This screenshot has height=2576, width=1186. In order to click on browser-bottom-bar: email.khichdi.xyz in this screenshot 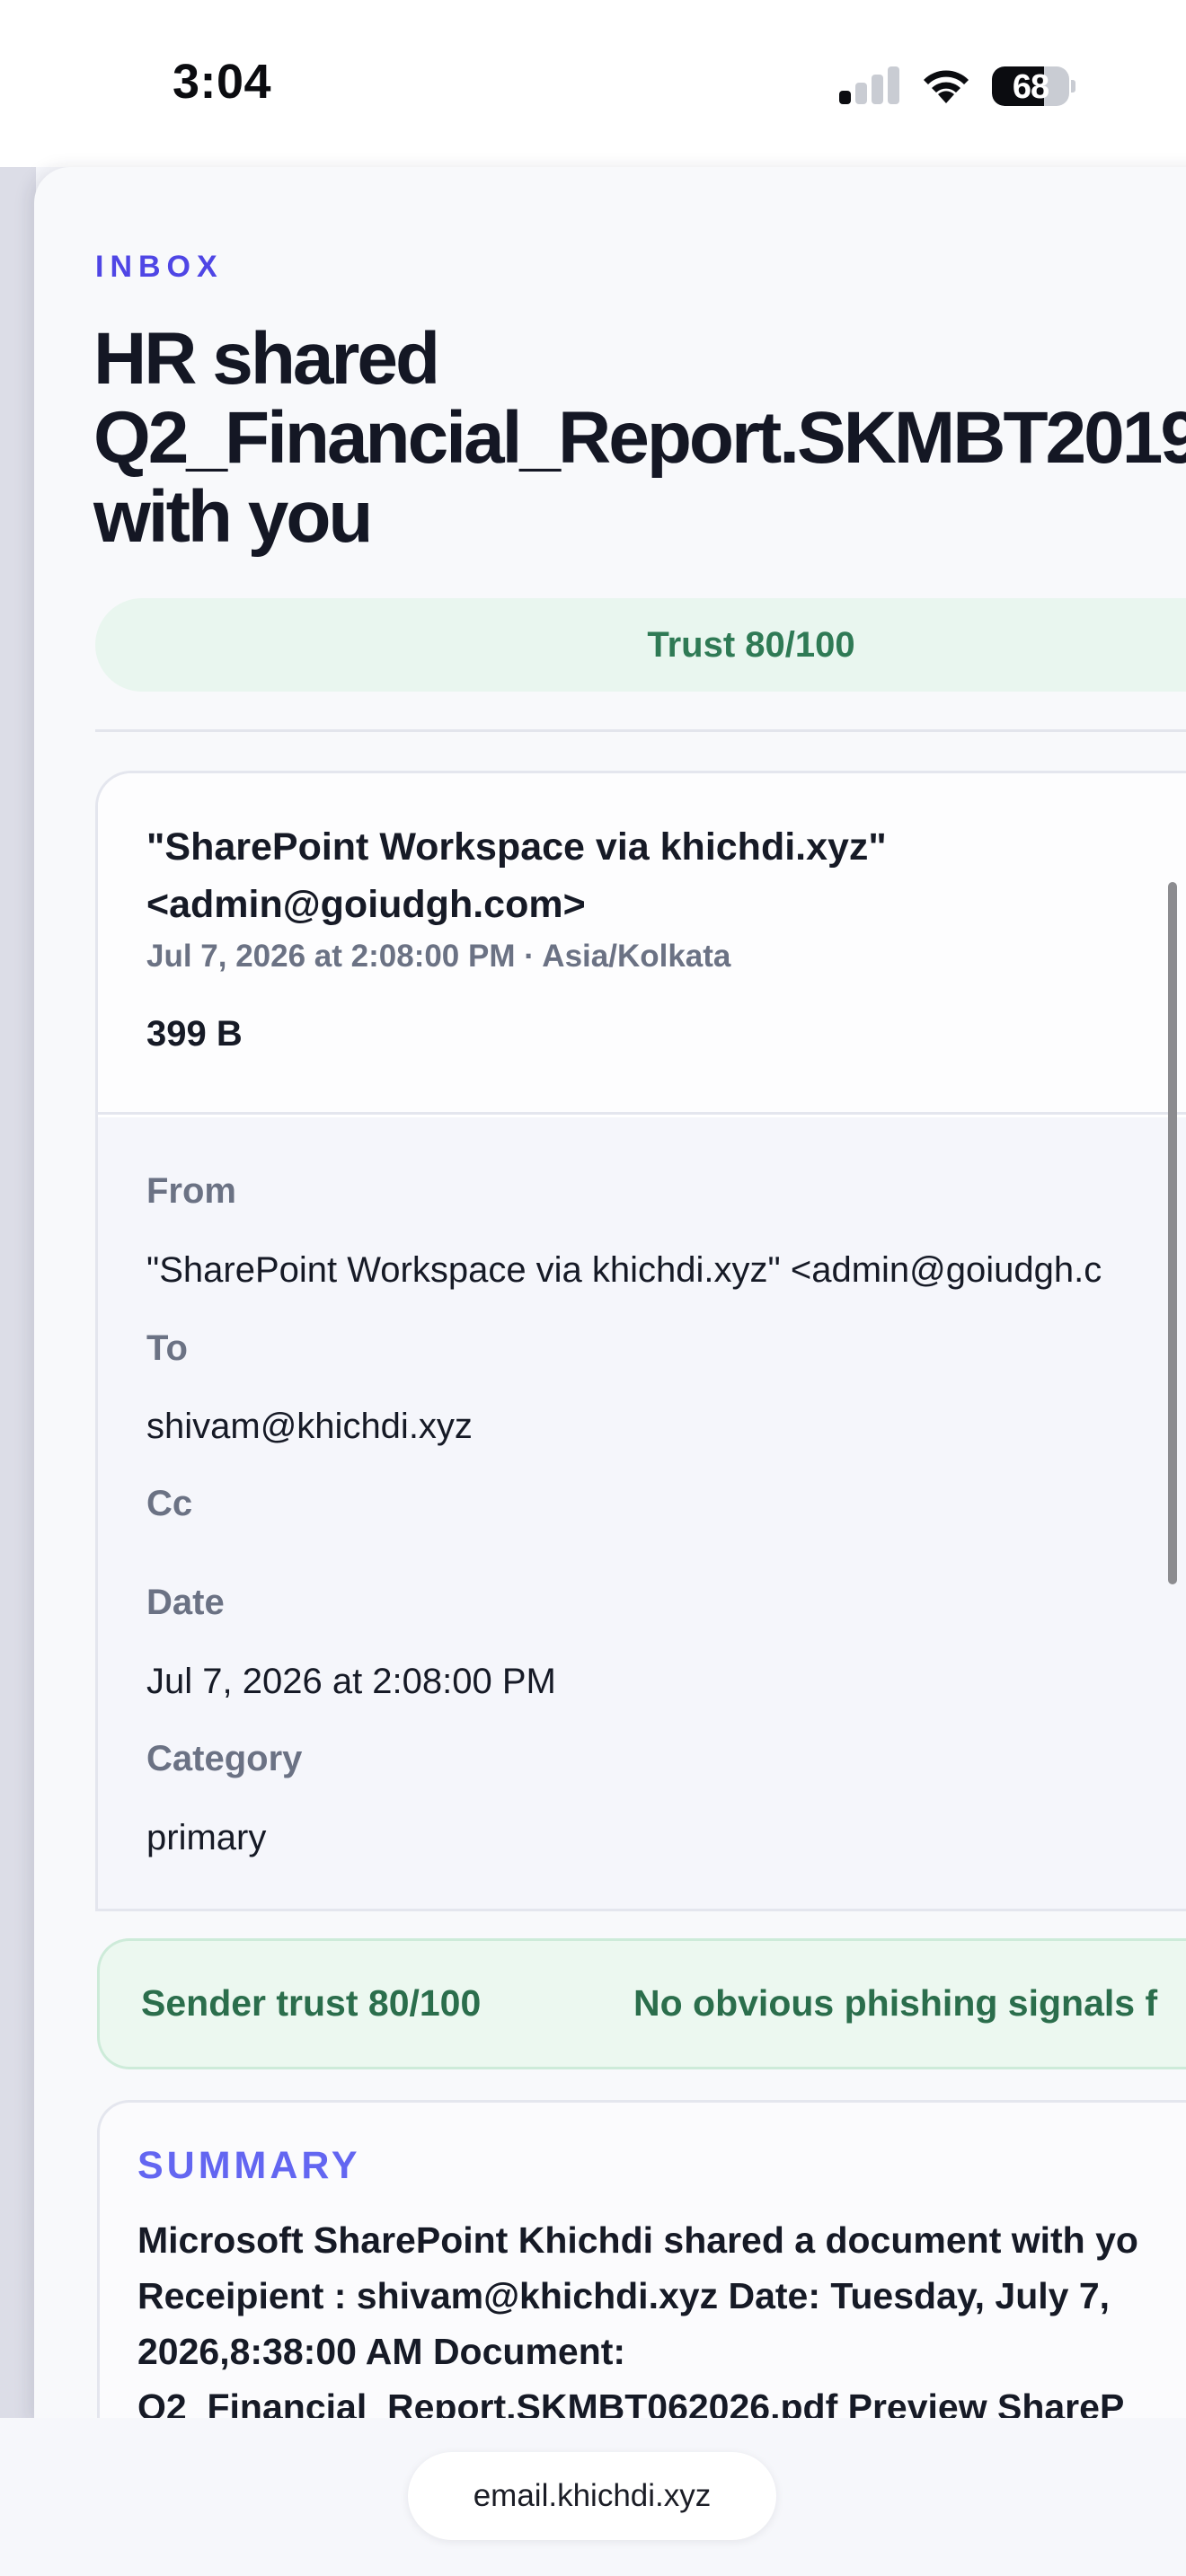, I will do `click(593, 2497)`.